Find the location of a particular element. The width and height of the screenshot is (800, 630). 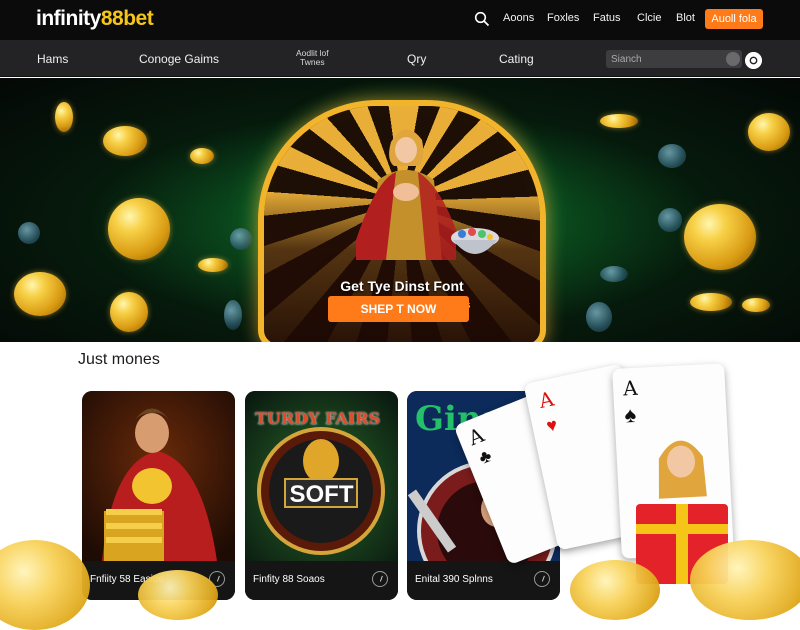

nav-item-casino-games: Conoge Gaims is located at coordinates (179, 59).